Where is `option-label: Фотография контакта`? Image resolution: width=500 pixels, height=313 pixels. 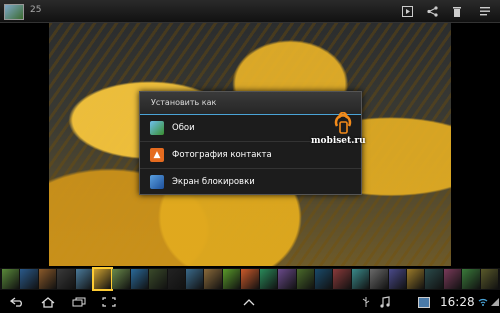
option-label: Фотография контакта is located at coordinates (222, 155).